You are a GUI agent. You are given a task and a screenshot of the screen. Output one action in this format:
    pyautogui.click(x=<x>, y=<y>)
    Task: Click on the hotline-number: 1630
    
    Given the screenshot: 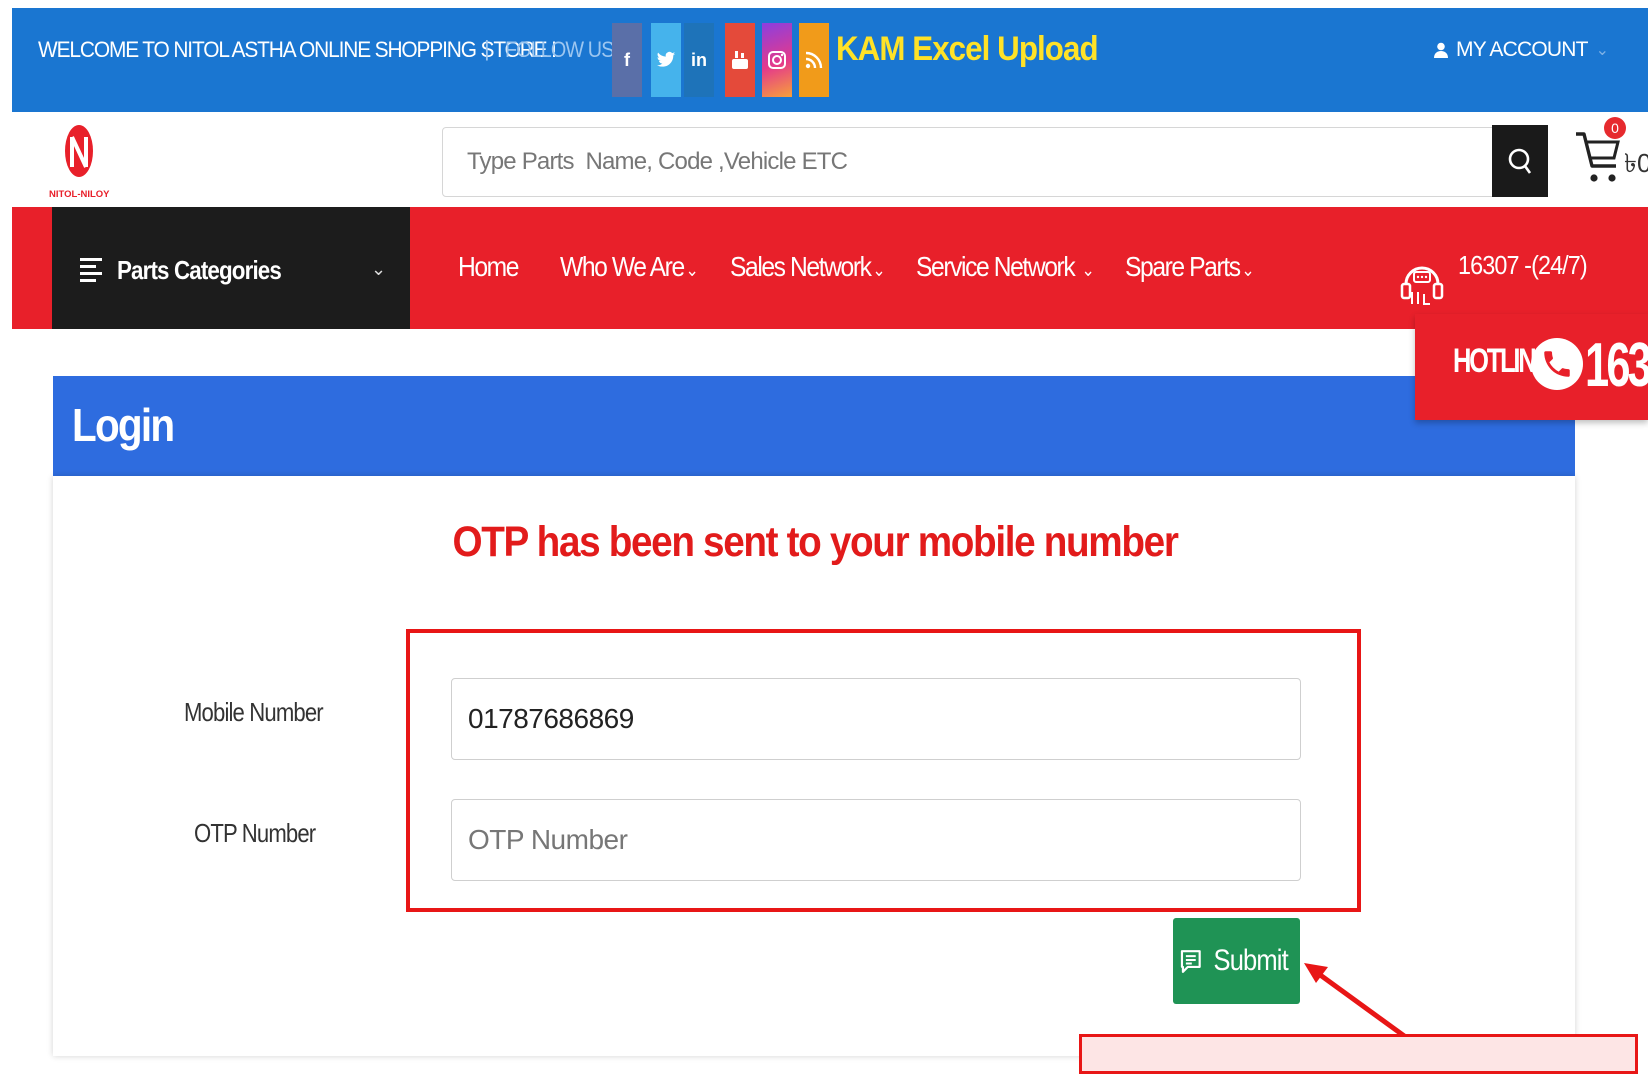 What is the action you would take?
    pyautogui.click(x=1616, y=365)
    